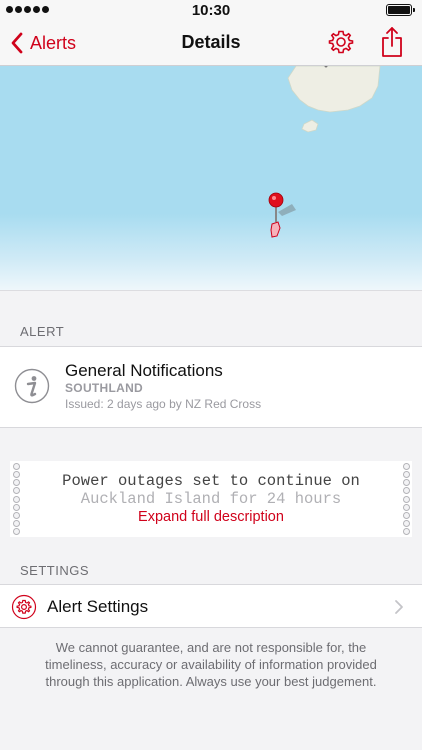  I want to click on alert-section-header: ALERT, so click(42, 331).